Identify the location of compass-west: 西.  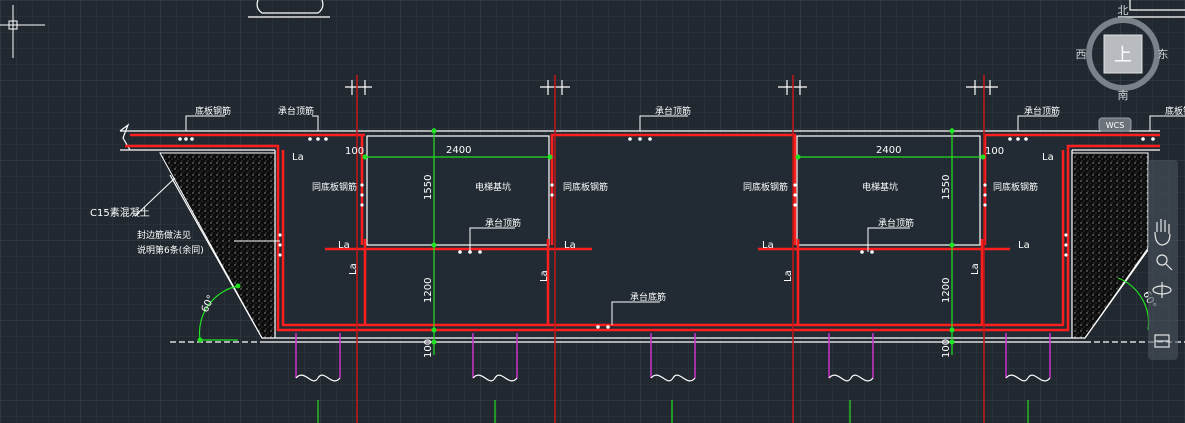
(1081, 54).